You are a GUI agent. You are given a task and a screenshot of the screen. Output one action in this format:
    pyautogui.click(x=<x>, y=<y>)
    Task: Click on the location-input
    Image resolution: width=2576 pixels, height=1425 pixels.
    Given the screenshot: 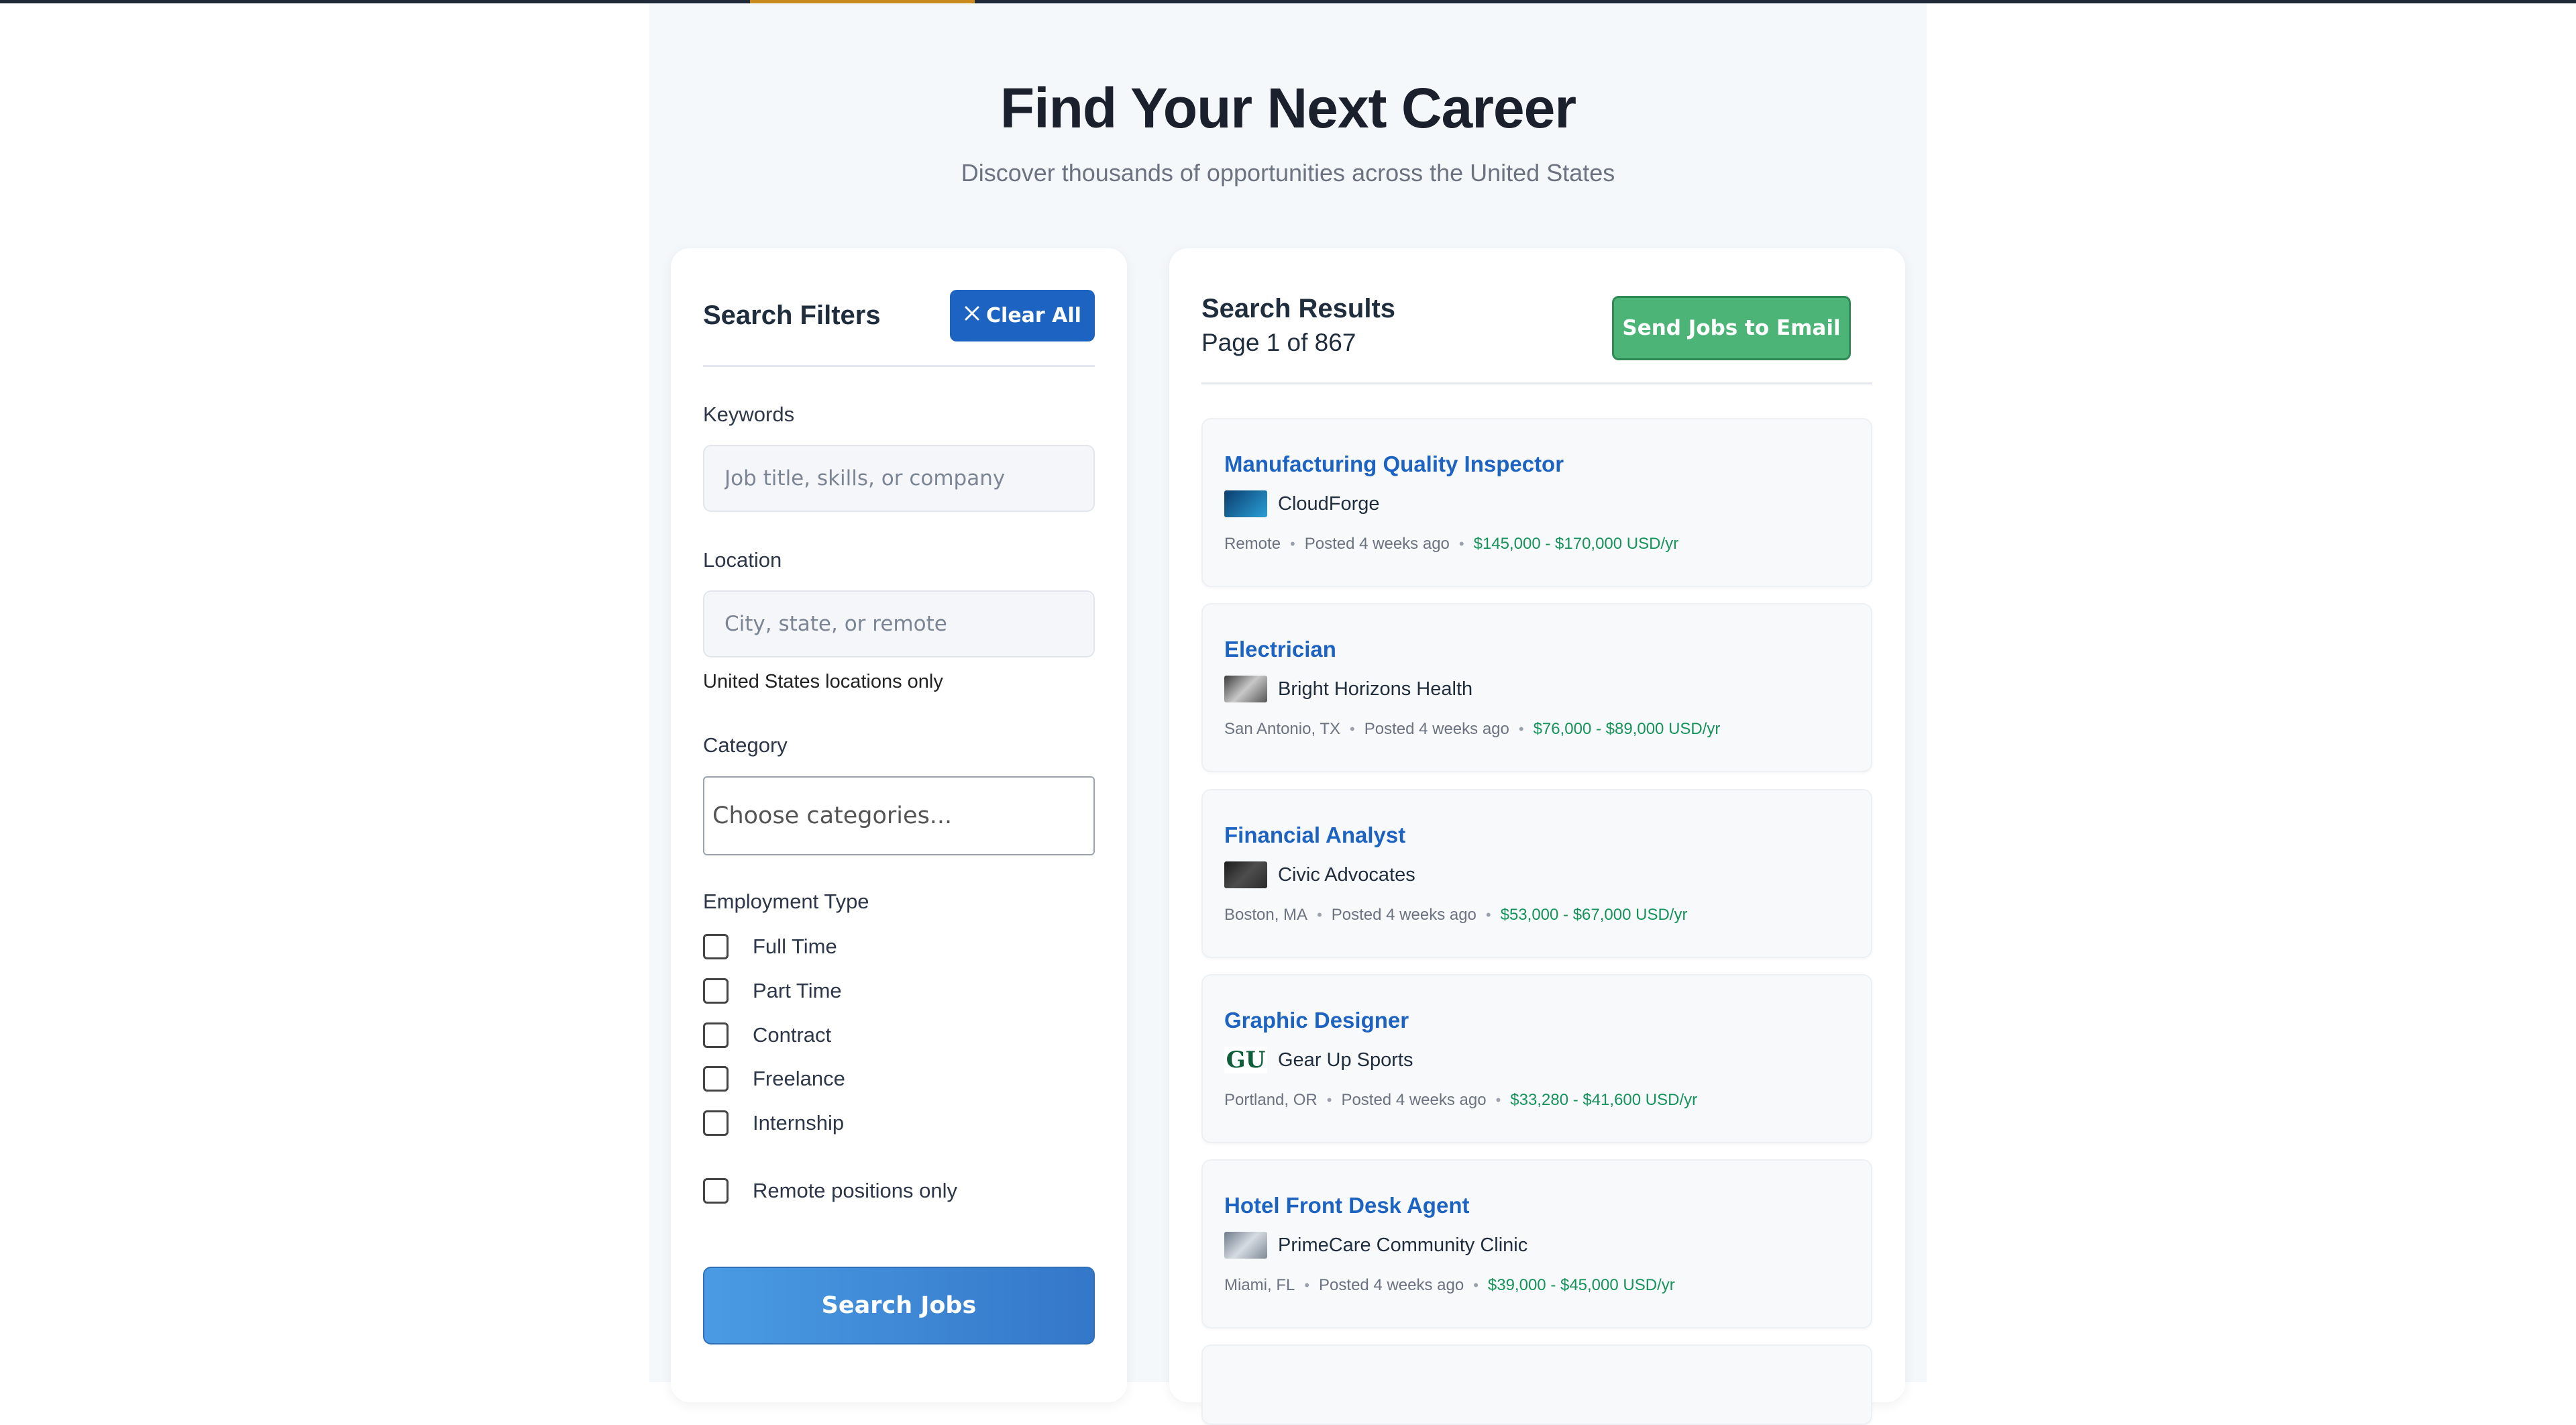 What is the action you would take?
    pyautogui.click(x=899, y=623)
    